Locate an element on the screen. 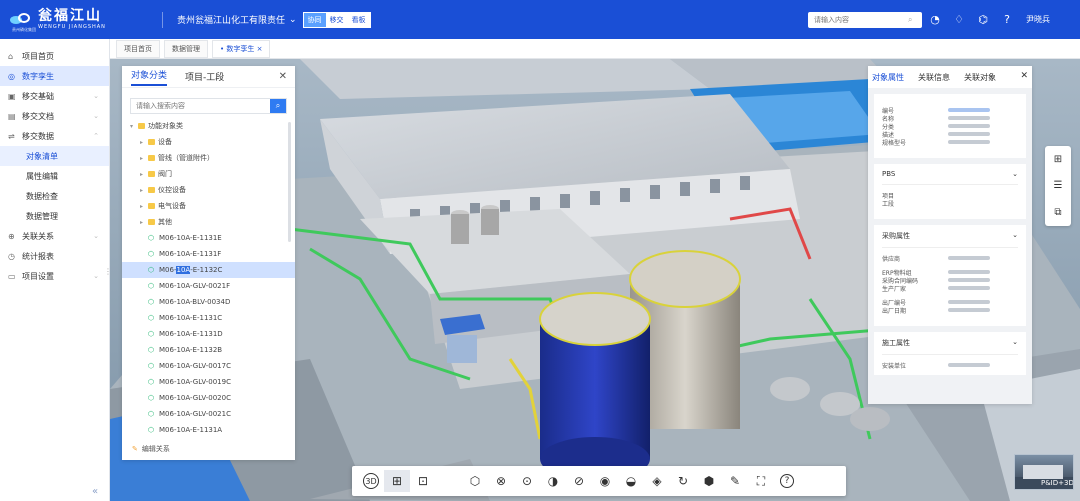  sidebar-item-home: ⌂ 项目首页 is located at coordinates (54, 56).